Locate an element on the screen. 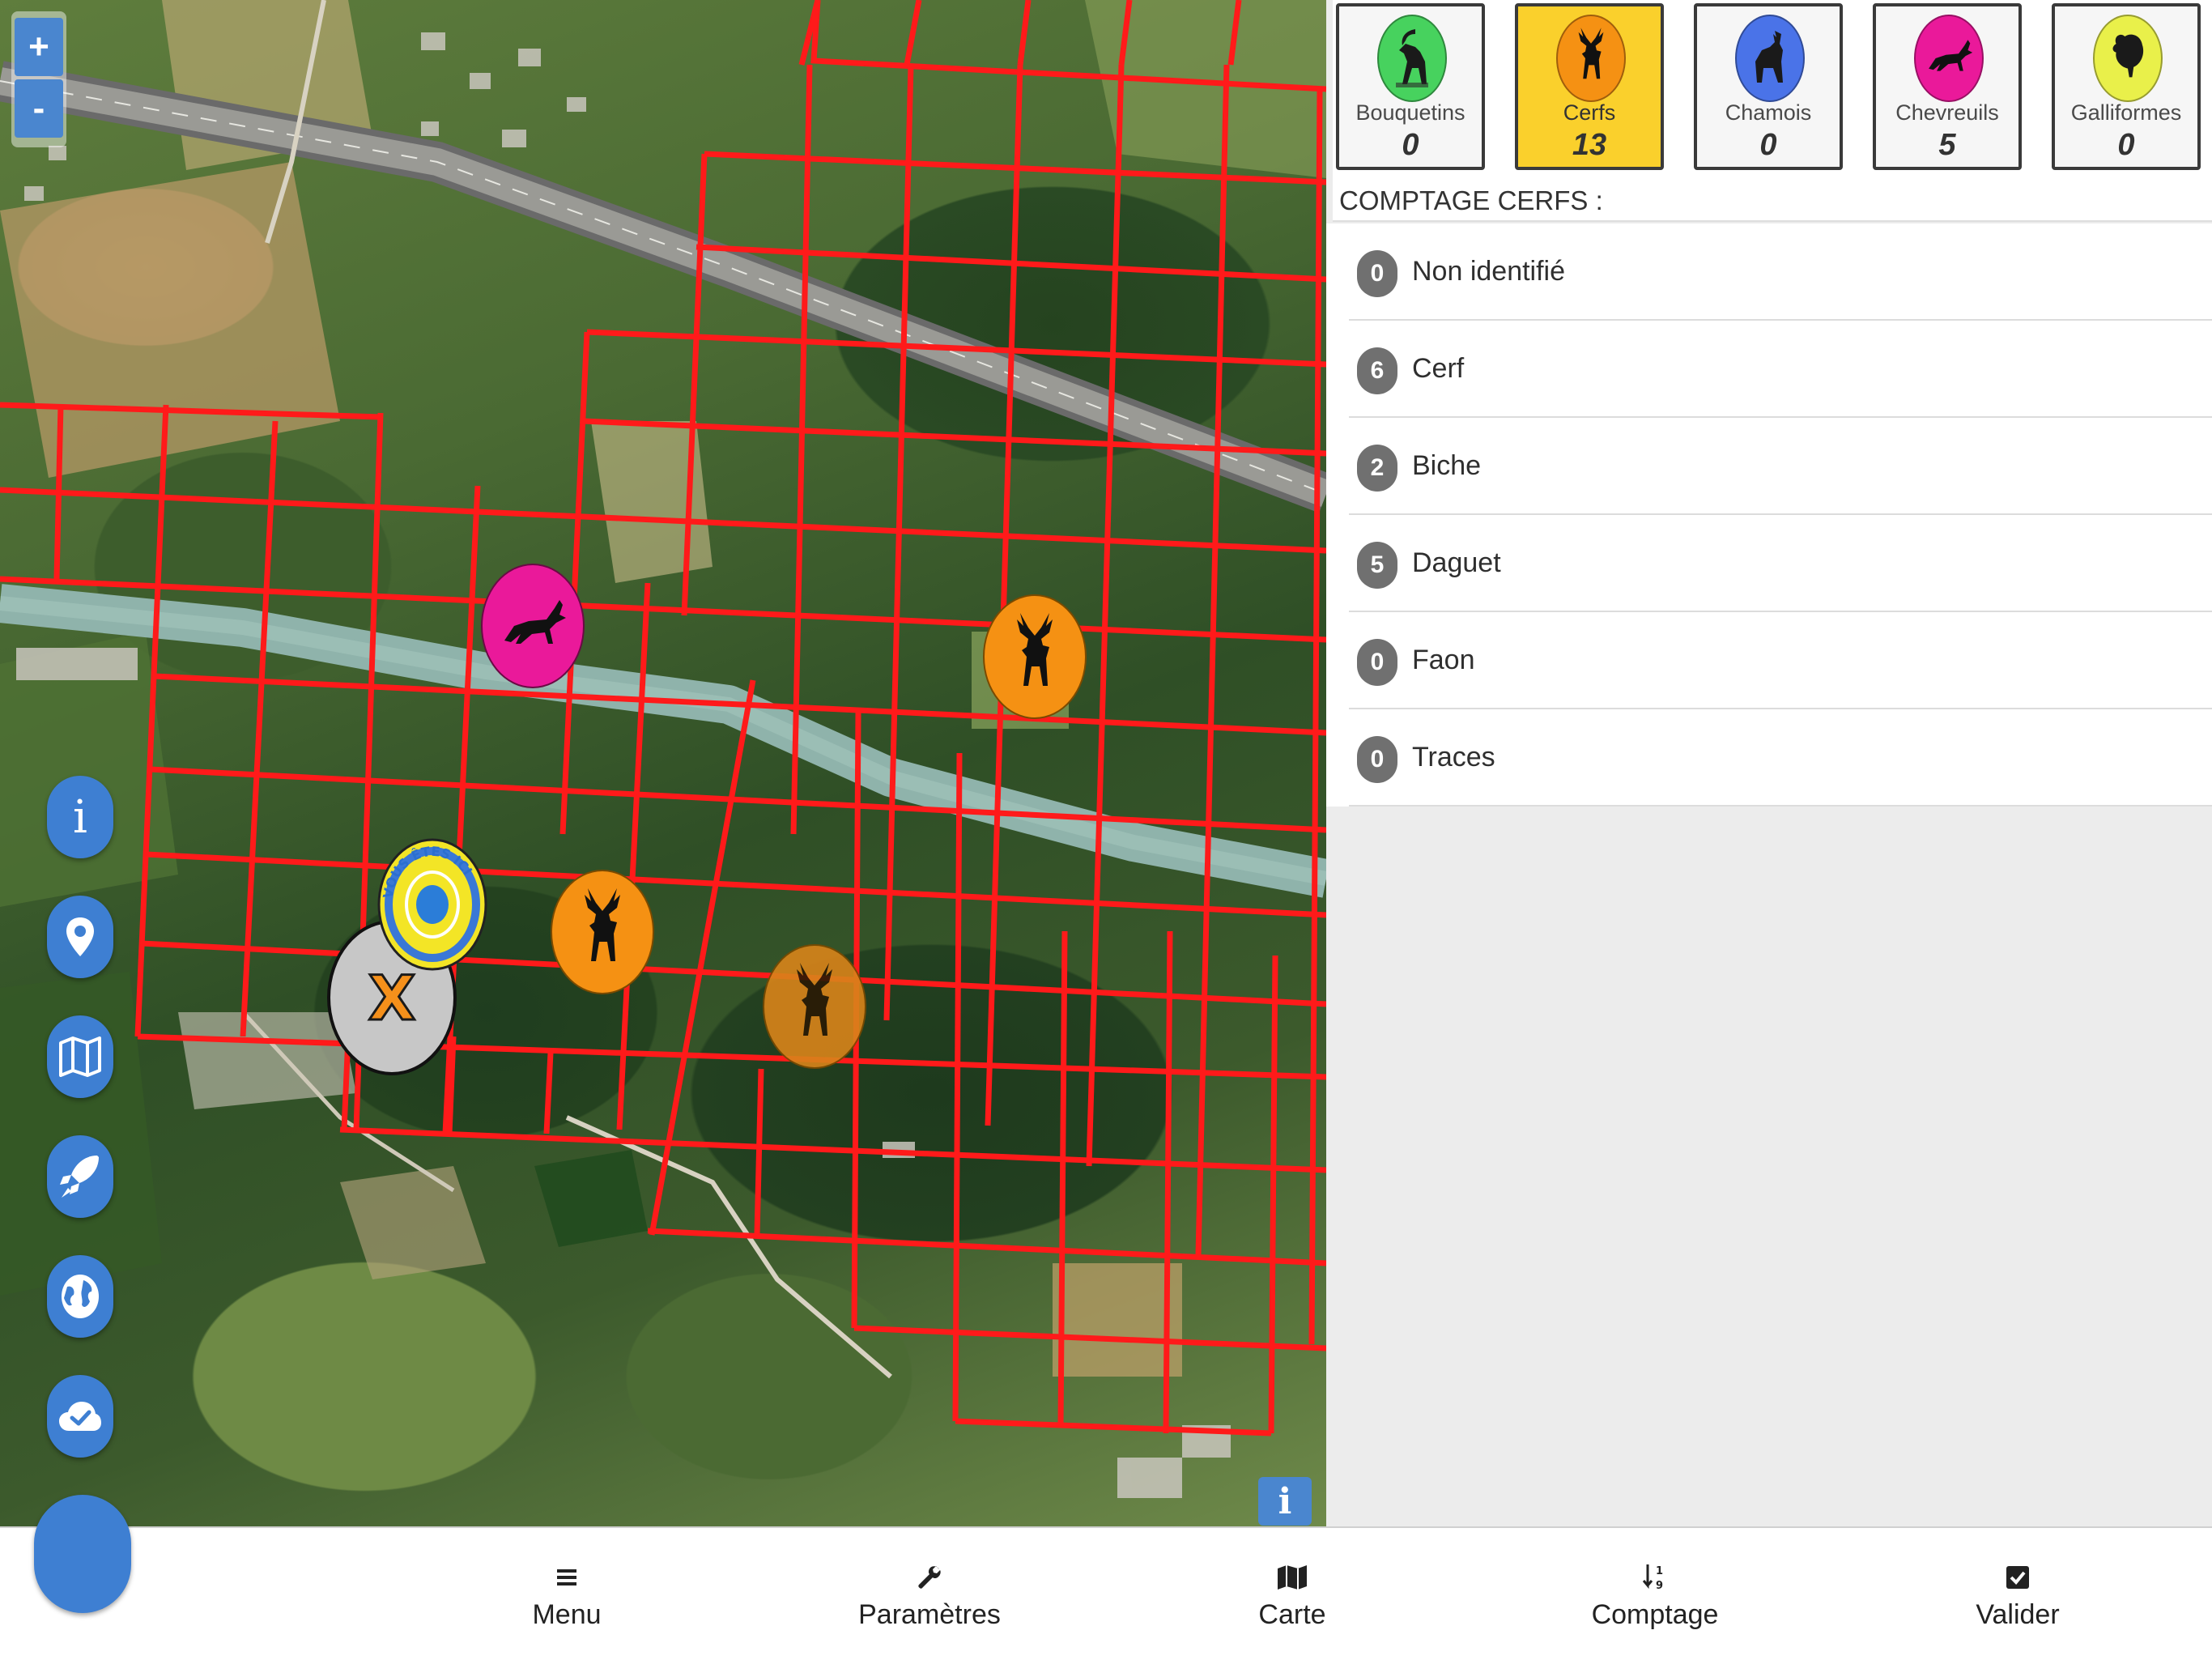 The image size is (2212, 1660). svg-text: 1 is located at coordinates (1660, 1571).